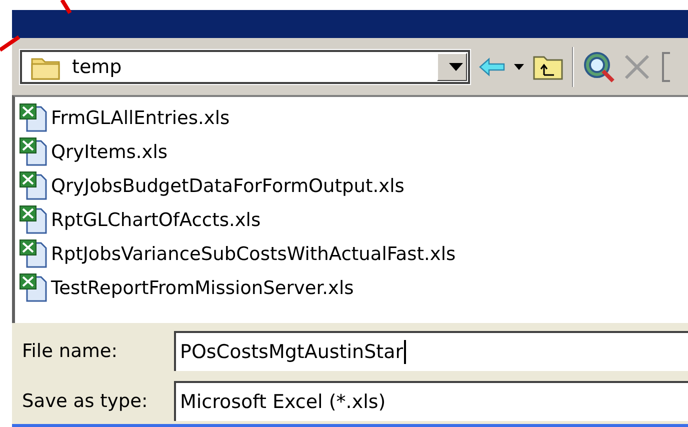  Describe the element at coordinates (351, 186) in the screenshot. I see `file-item: QryJobsBudgetDataForFormOutput.xls` at that location.